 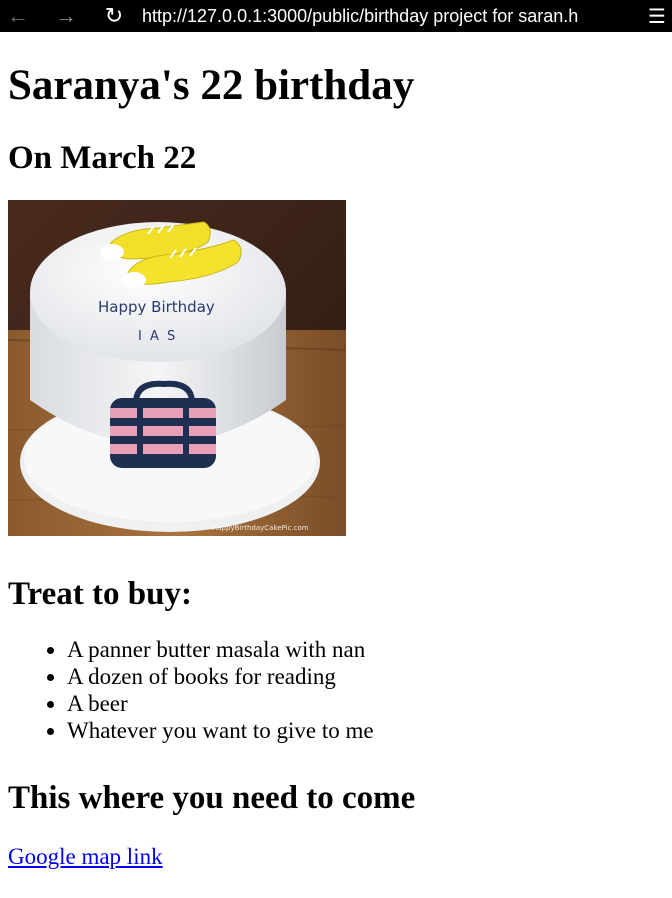 What do you see at coordinates (212, 798) in the screenshot?
I see `location-heading: This where you need to come` at bounding box center [212, 798].